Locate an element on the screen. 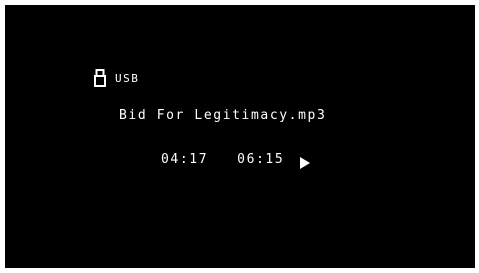  source-indicator: USB is located at coordinates (116, 78).